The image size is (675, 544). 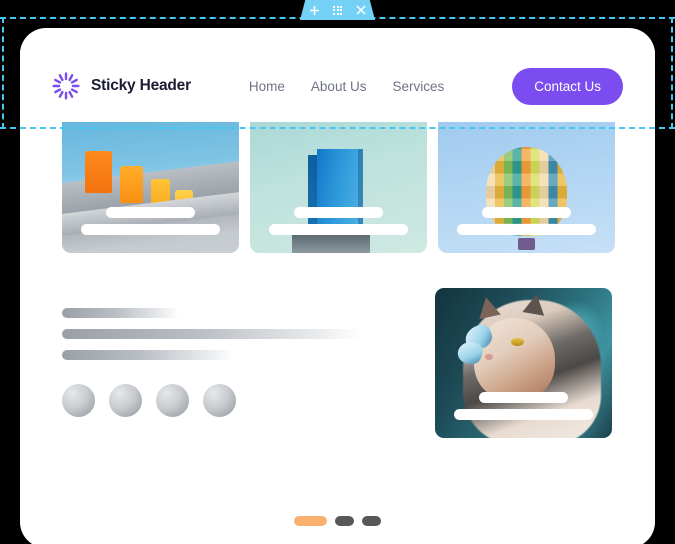 I want to click on selection-guide-right, so click(x=672, y=73).